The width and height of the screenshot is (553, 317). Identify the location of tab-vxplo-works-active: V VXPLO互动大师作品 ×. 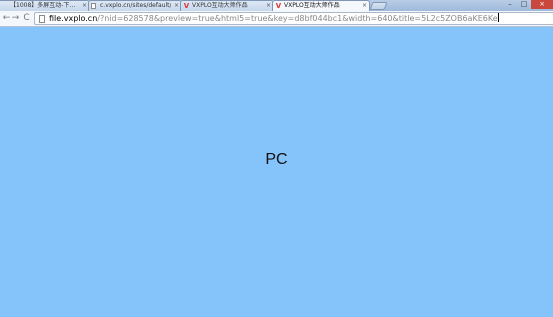
(321, 5).